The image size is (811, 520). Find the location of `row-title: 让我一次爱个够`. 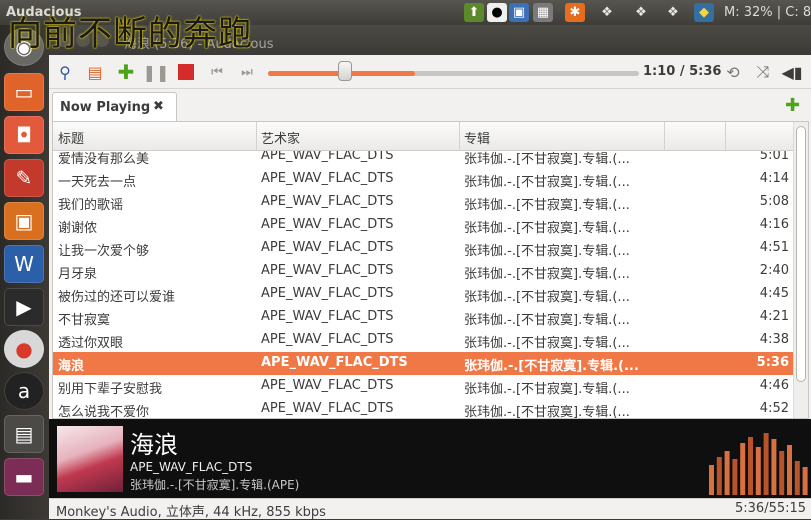

row-title: 让我一次爱个够 is located at coordinates (104, 251).